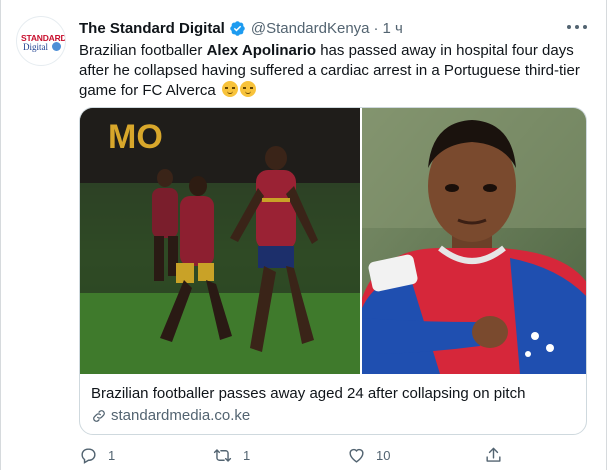  I want to click on reply-icon, so click(88, 455).